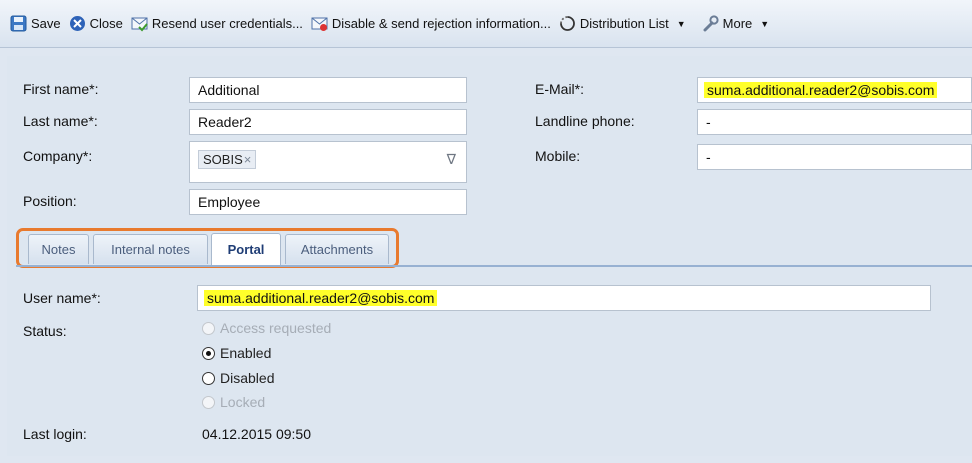 The width and height of the screenshot is (972, 463). I want to click on dropdown-triangle-icon: ∇, so click(451, 159).